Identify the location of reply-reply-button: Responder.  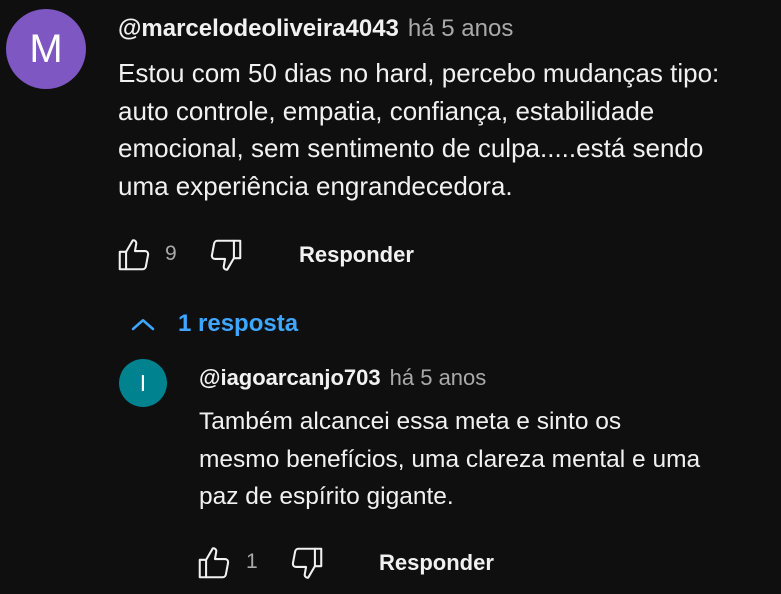
(436, 563).